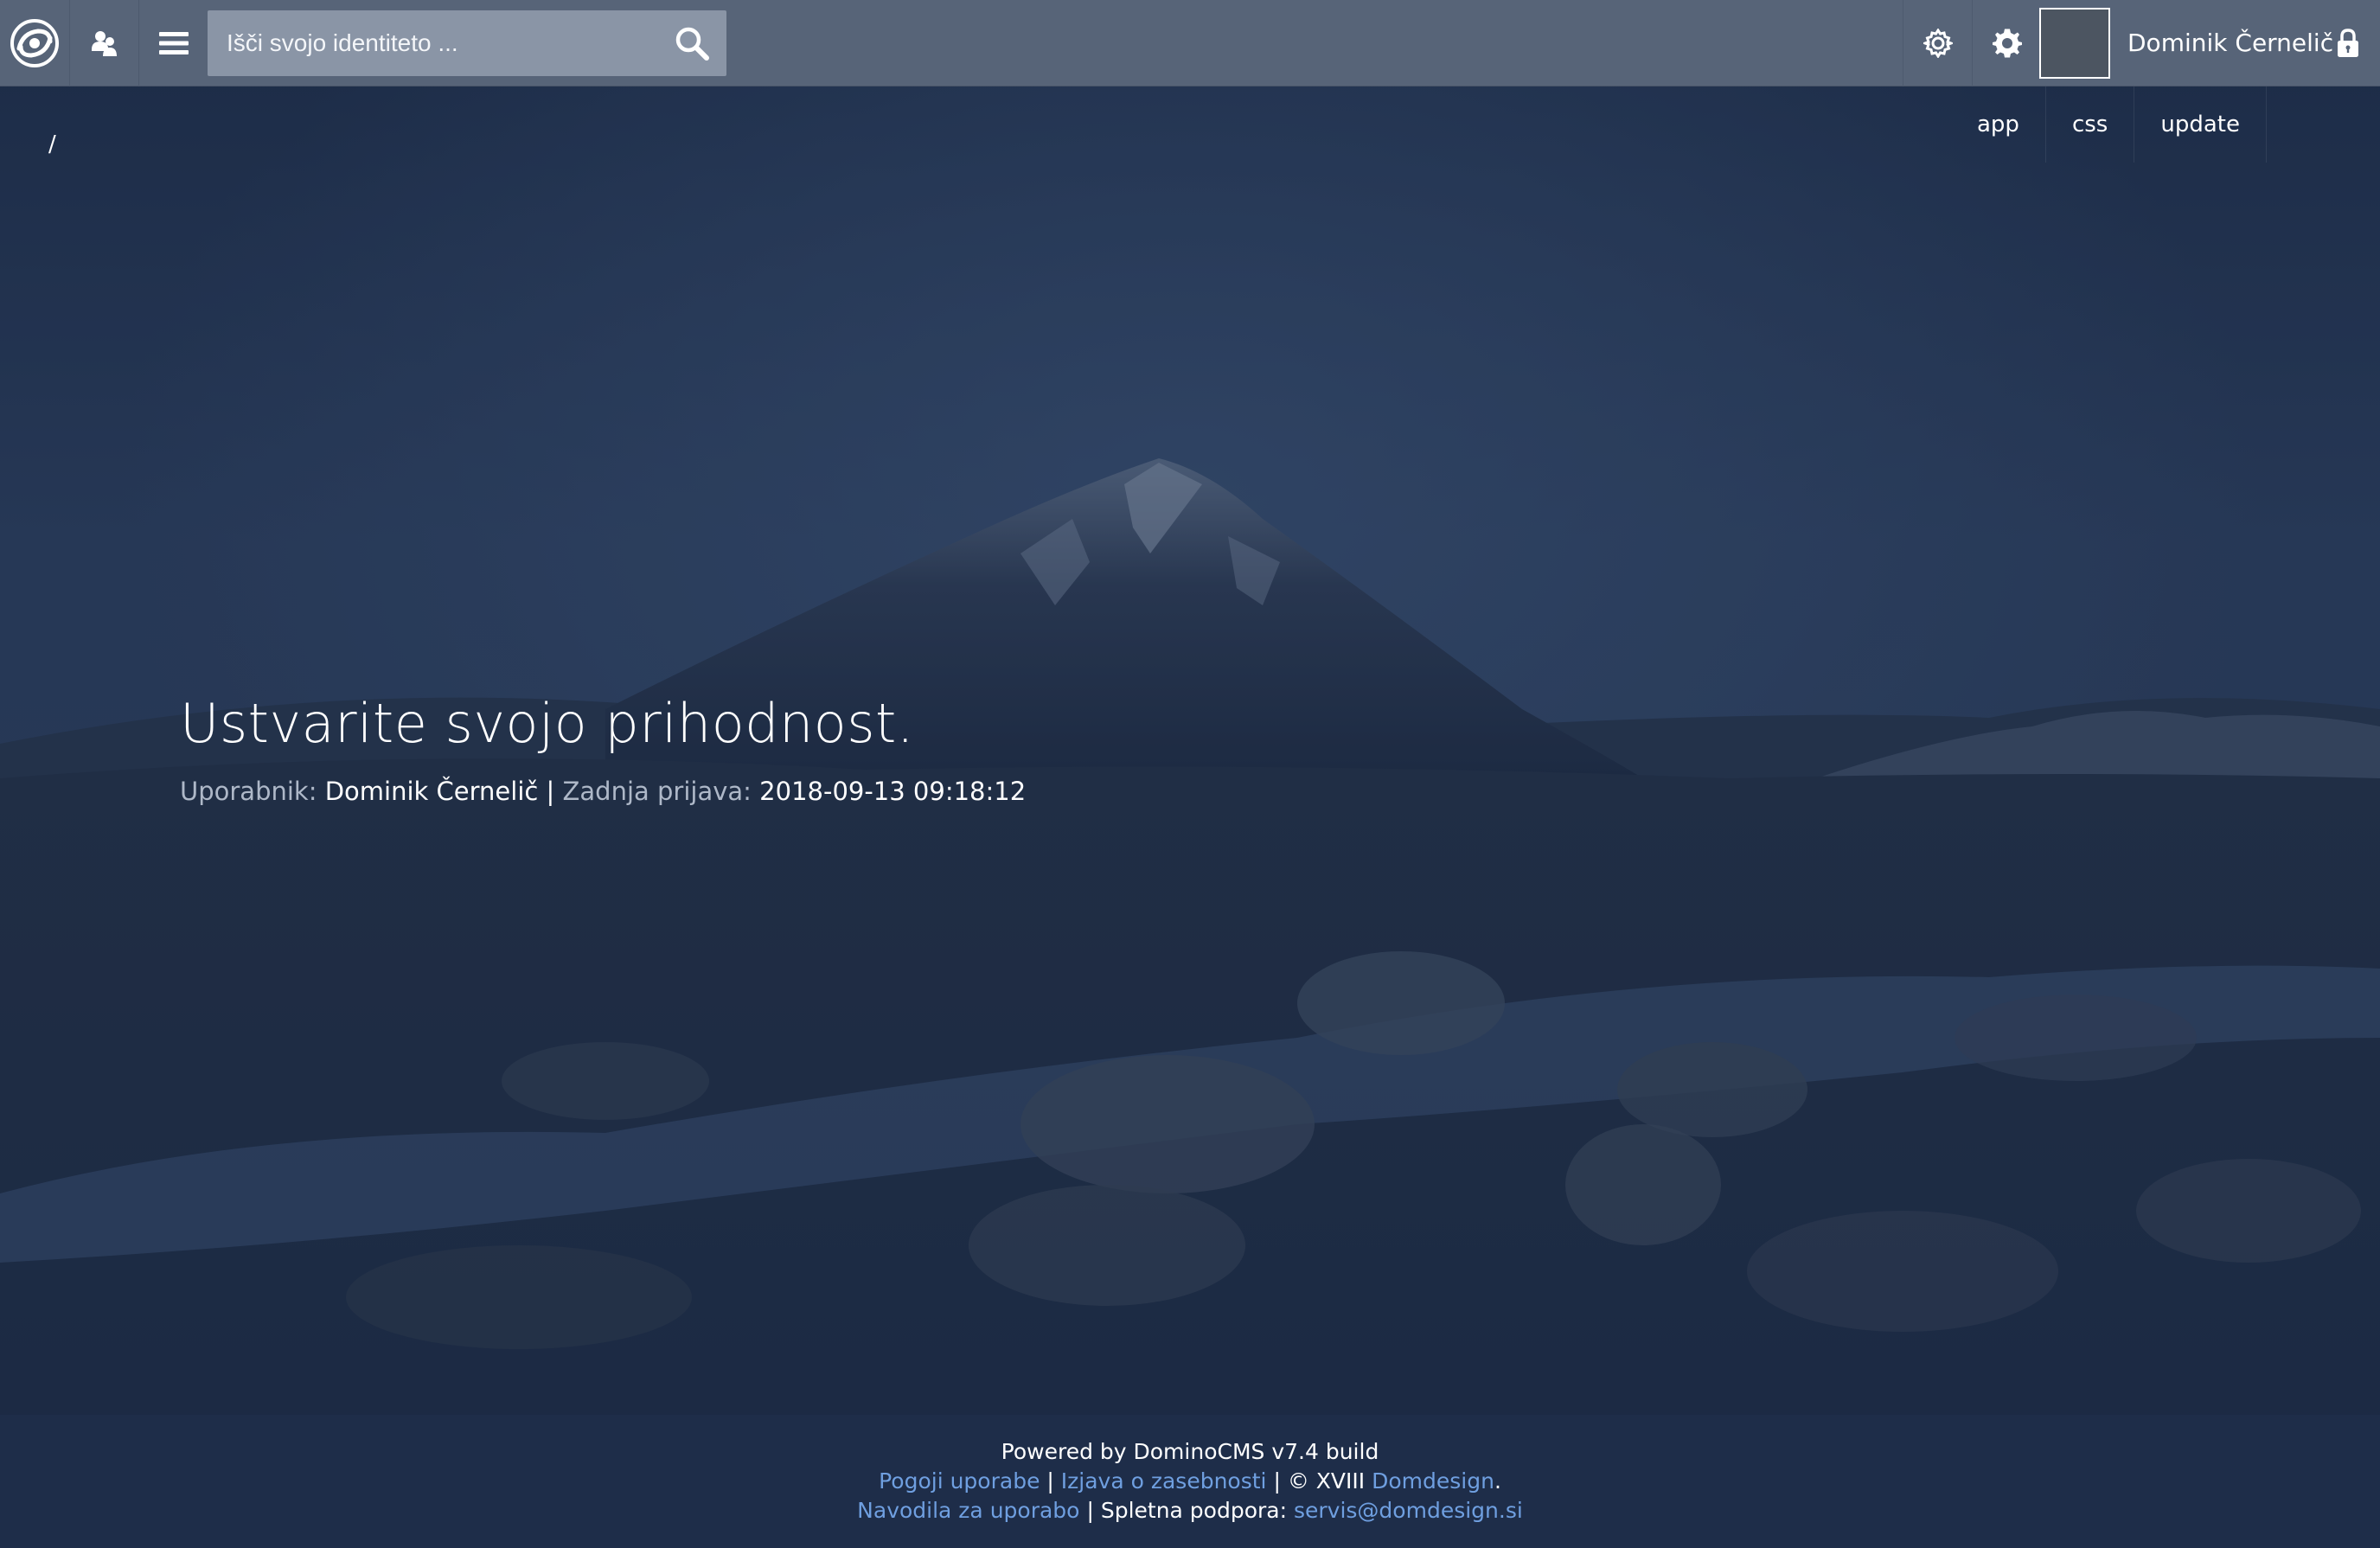  Describe the element at coordinates (2230, 43) in the screenshot. I see `username-label: Dominik Černelič` at that location.